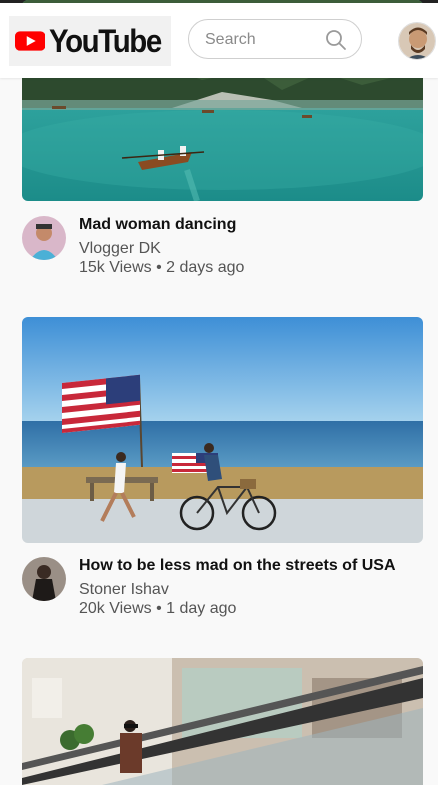 This screenshot has width=438, height=785. Describe the element at coordinates (201, 608) in the screenshot. I see `upload-age: 1 day ago` at that location.